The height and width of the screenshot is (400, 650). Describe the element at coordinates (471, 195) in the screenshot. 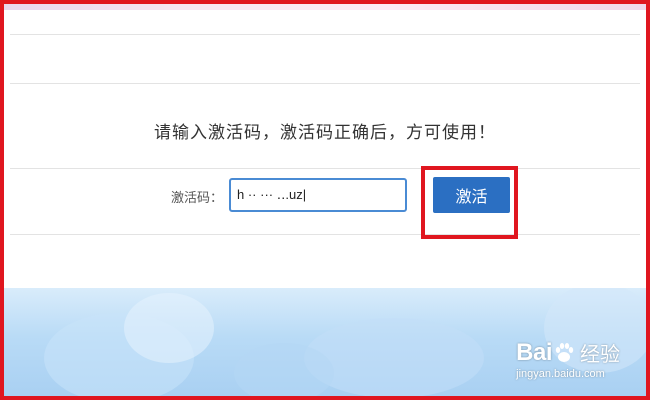

I see `activate-button: 激活` at that location.